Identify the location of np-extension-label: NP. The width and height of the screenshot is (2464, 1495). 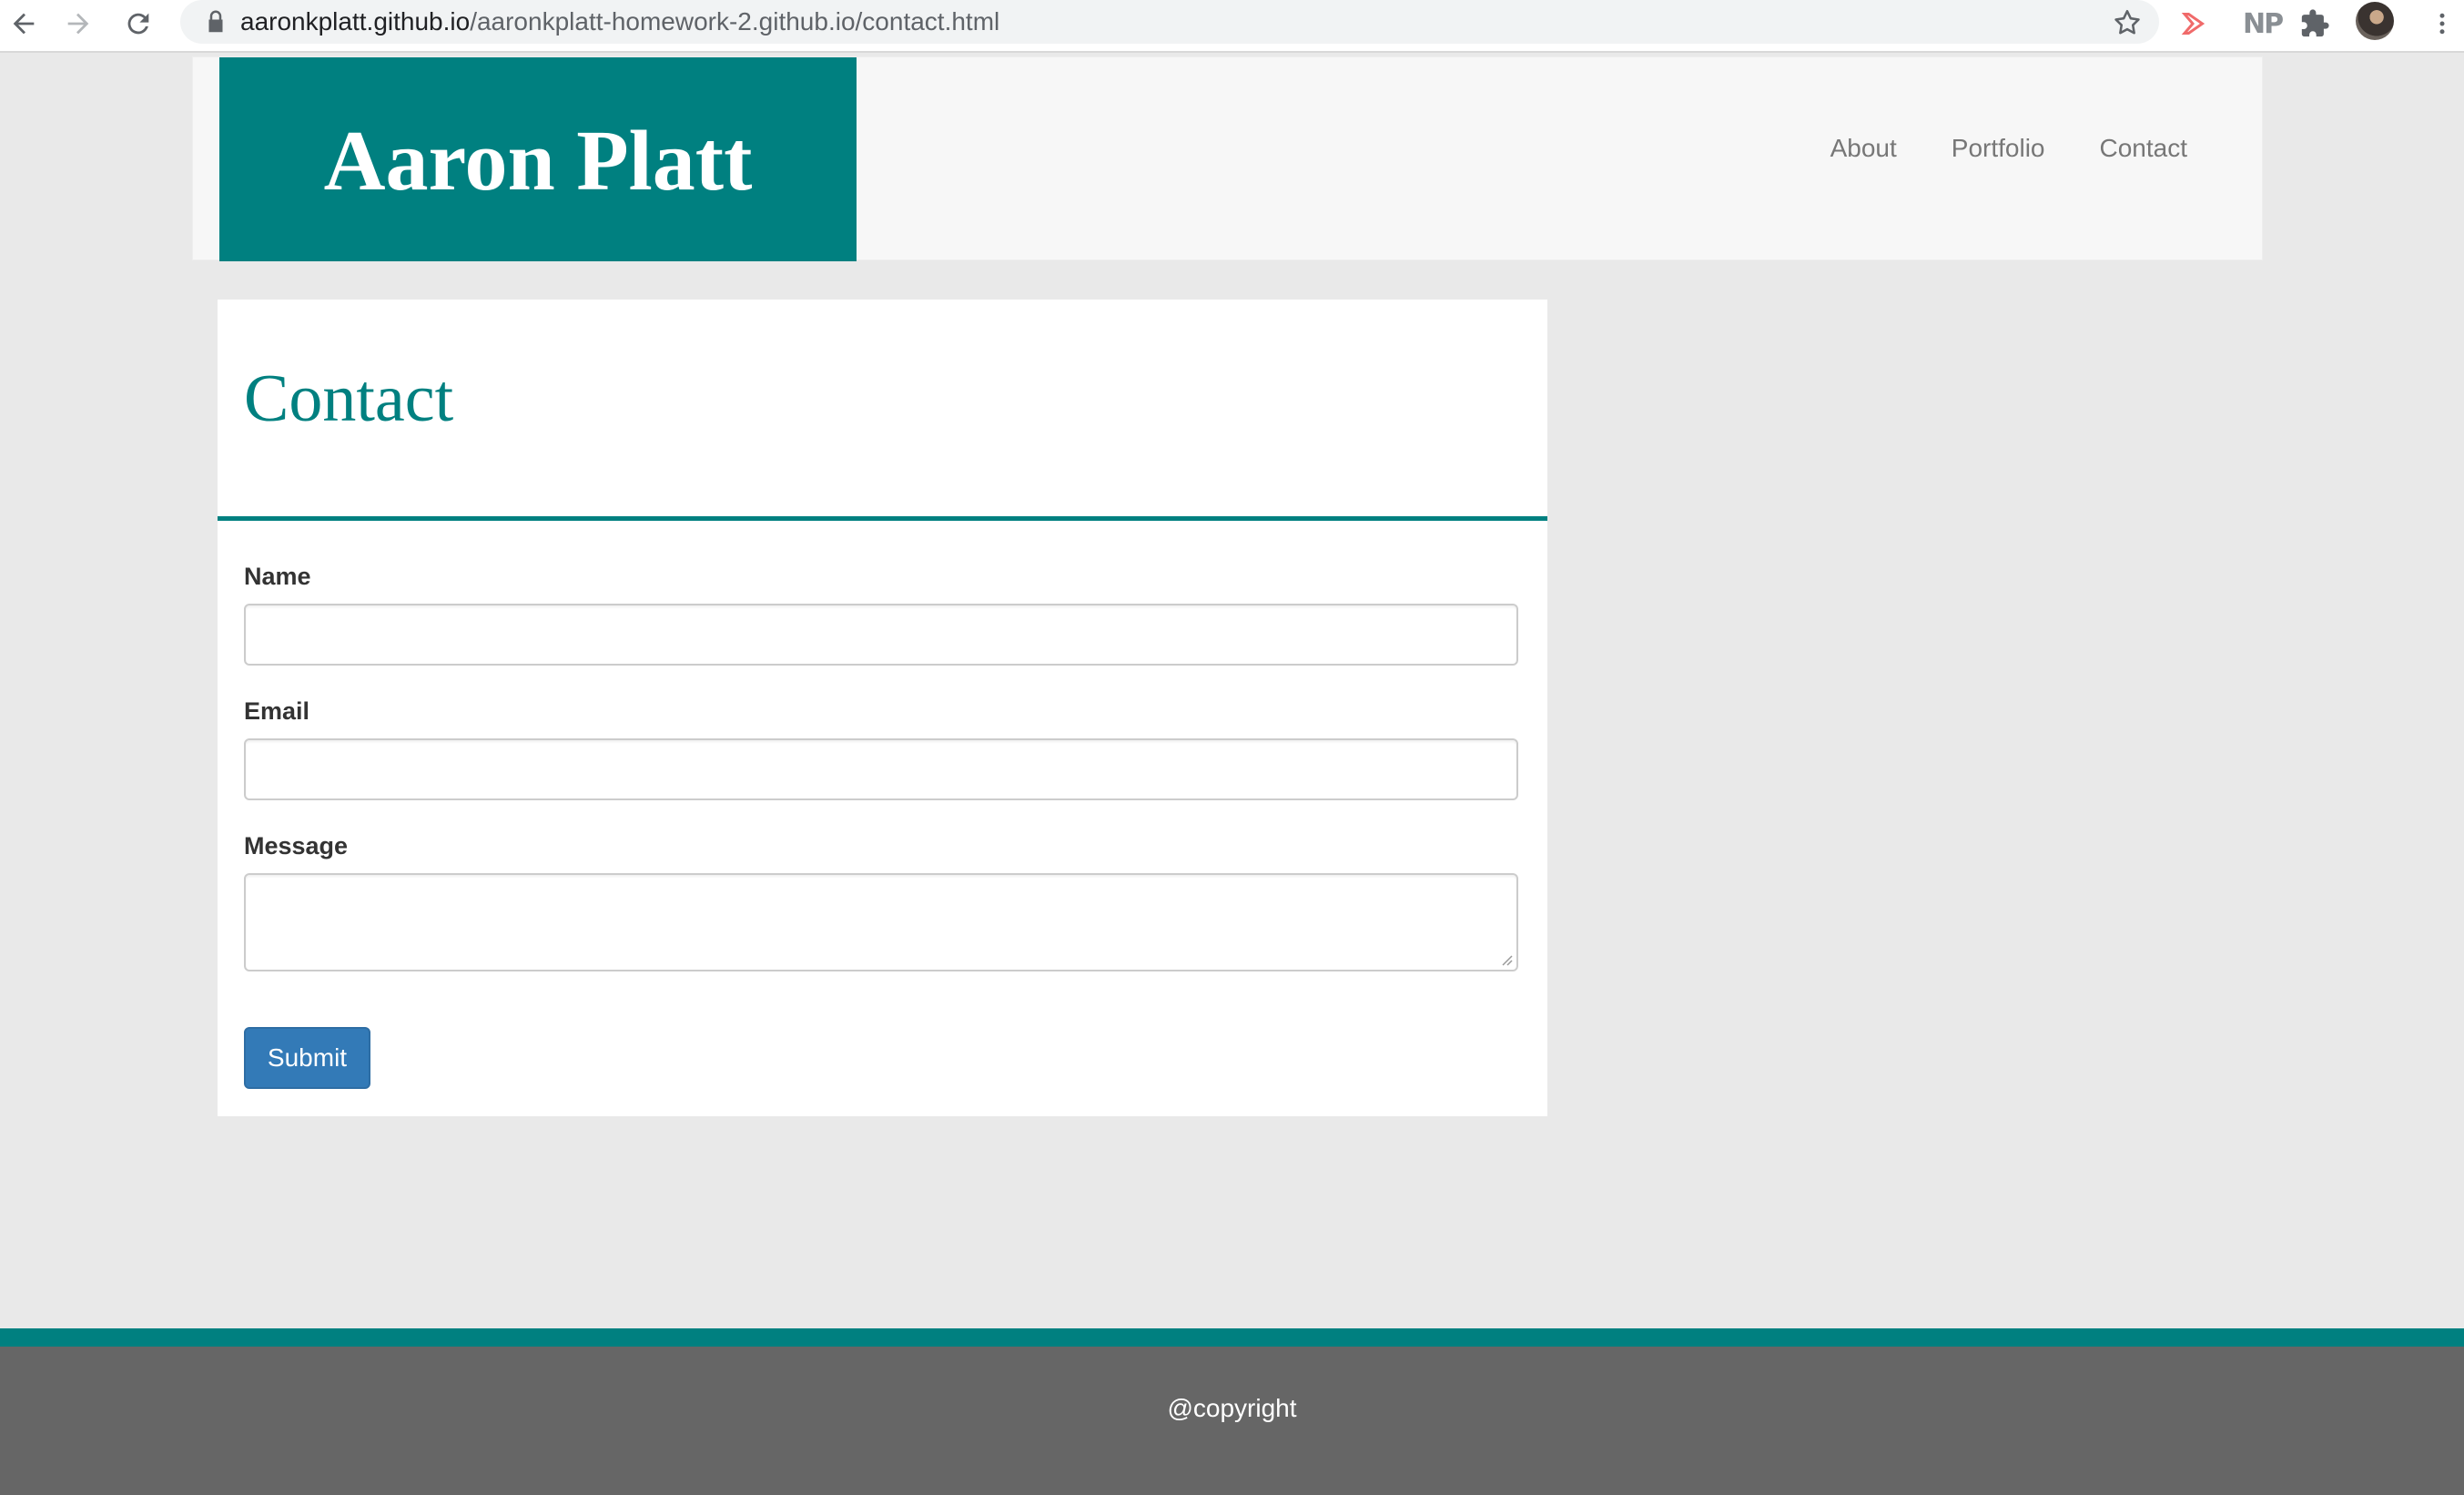
(2263, 23).